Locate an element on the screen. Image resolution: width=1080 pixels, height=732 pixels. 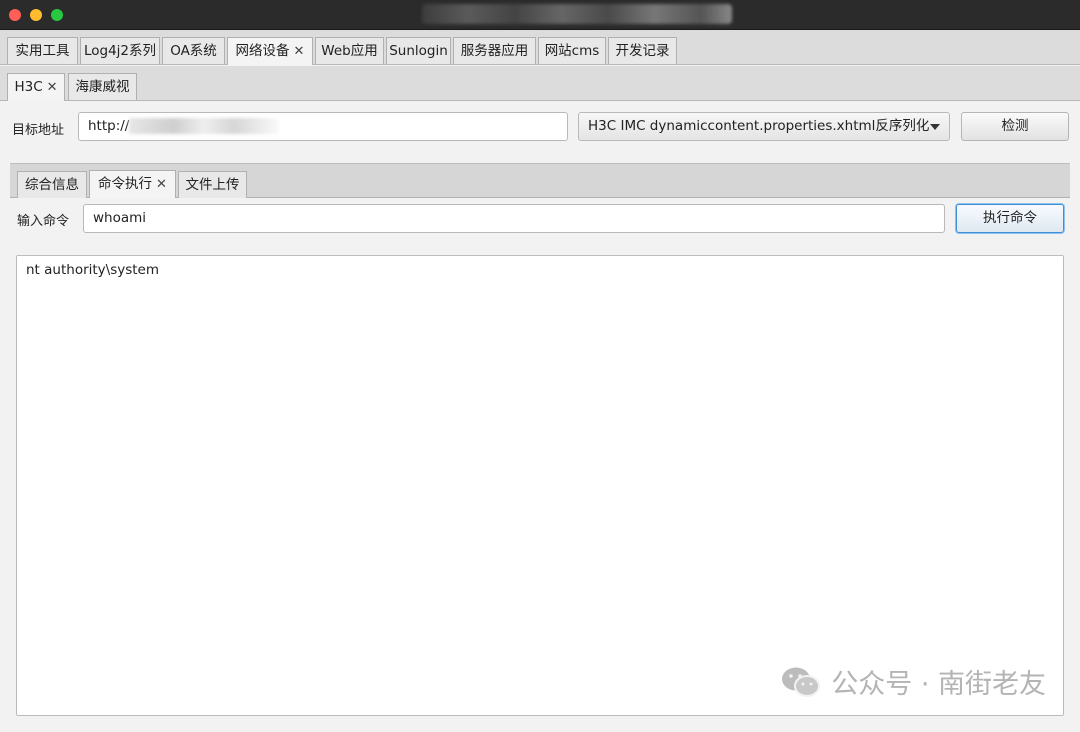
tab-label: OA系统 is located at coordinates (193, 51).